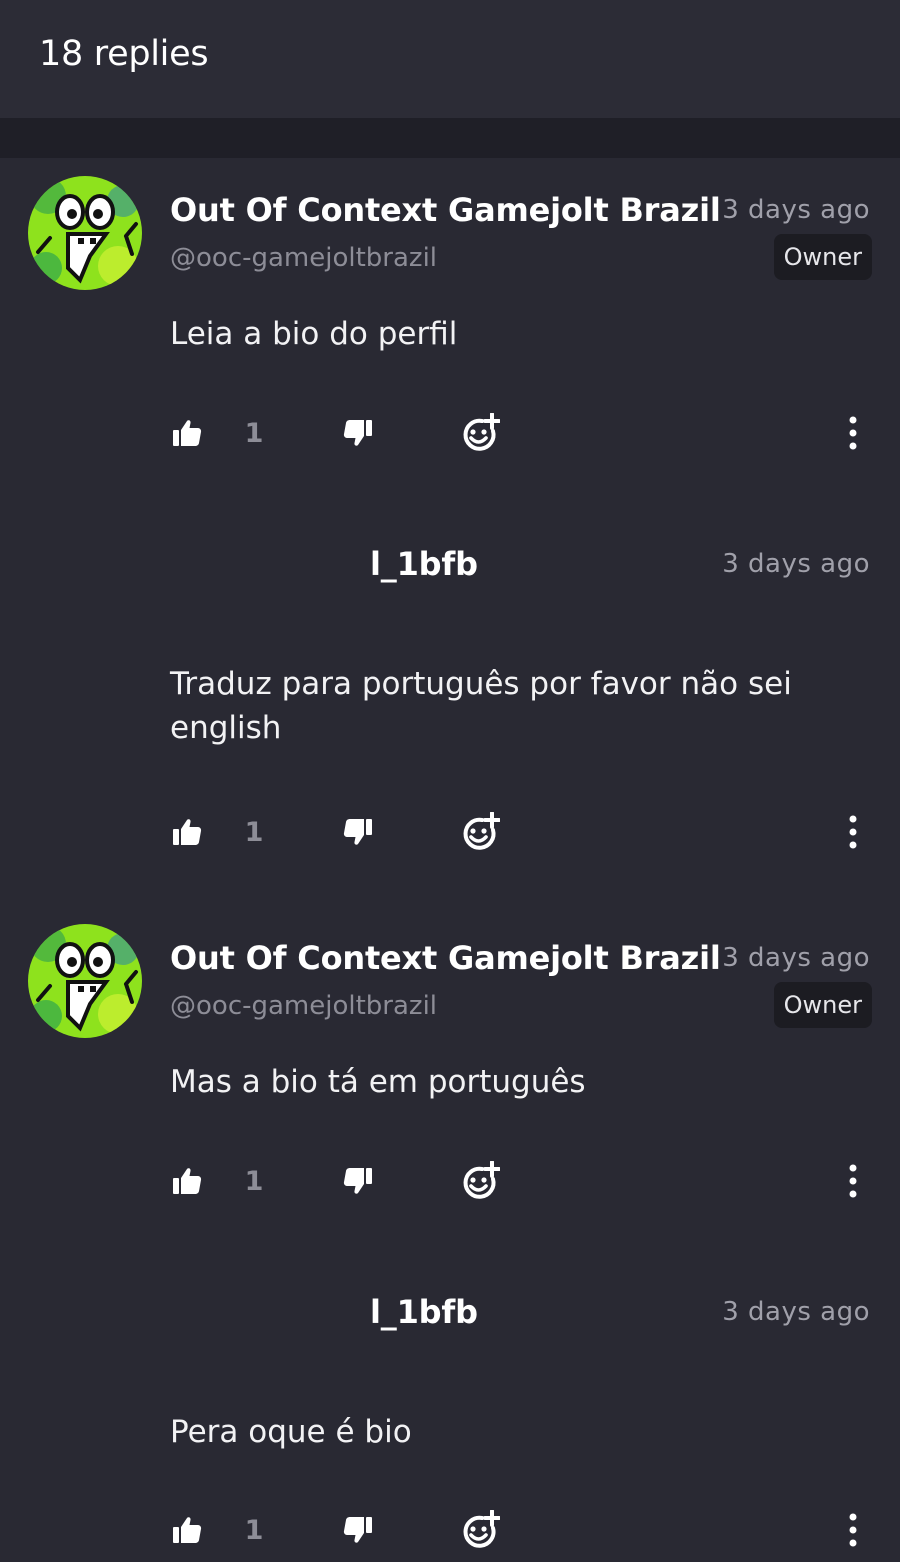 The image size is (900, 1562). I want to click on replies-header: 18 replies, so click(450, 59).